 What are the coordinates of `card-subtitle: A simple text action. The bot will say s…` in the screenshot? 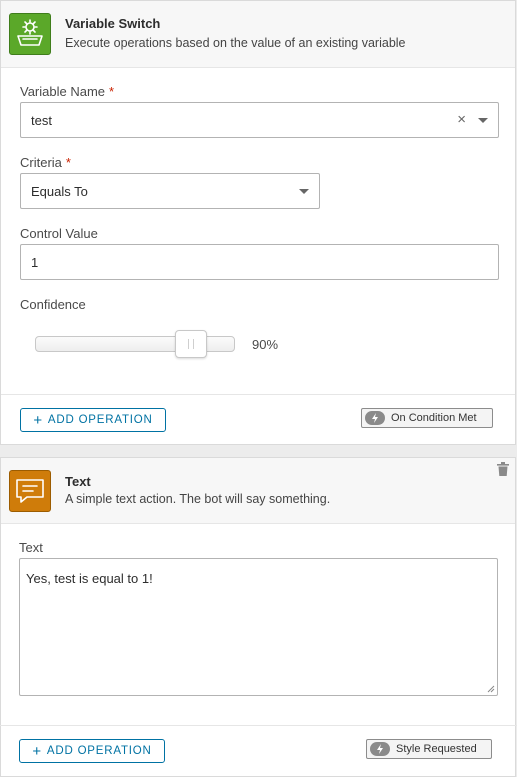 It's located at (198, 499).